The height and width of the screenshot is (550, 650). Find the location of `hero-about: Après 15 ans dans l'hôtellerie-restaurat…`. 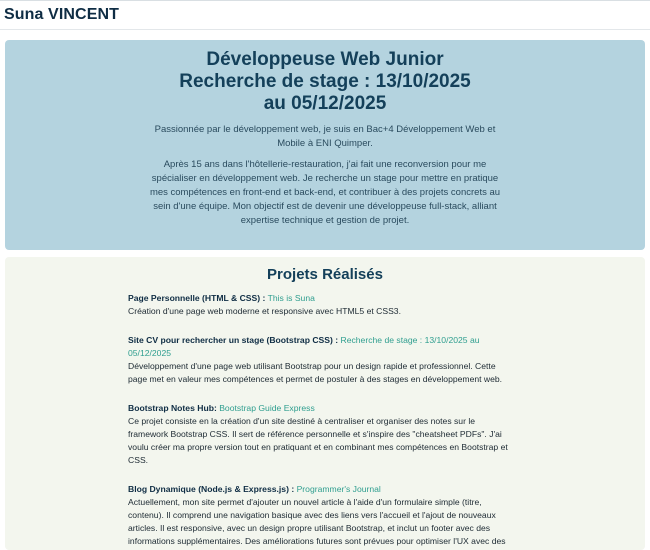

hero-about: Après 15 ans dans l'hôtellerie-restaurat… is located at coordinates (325, 192).